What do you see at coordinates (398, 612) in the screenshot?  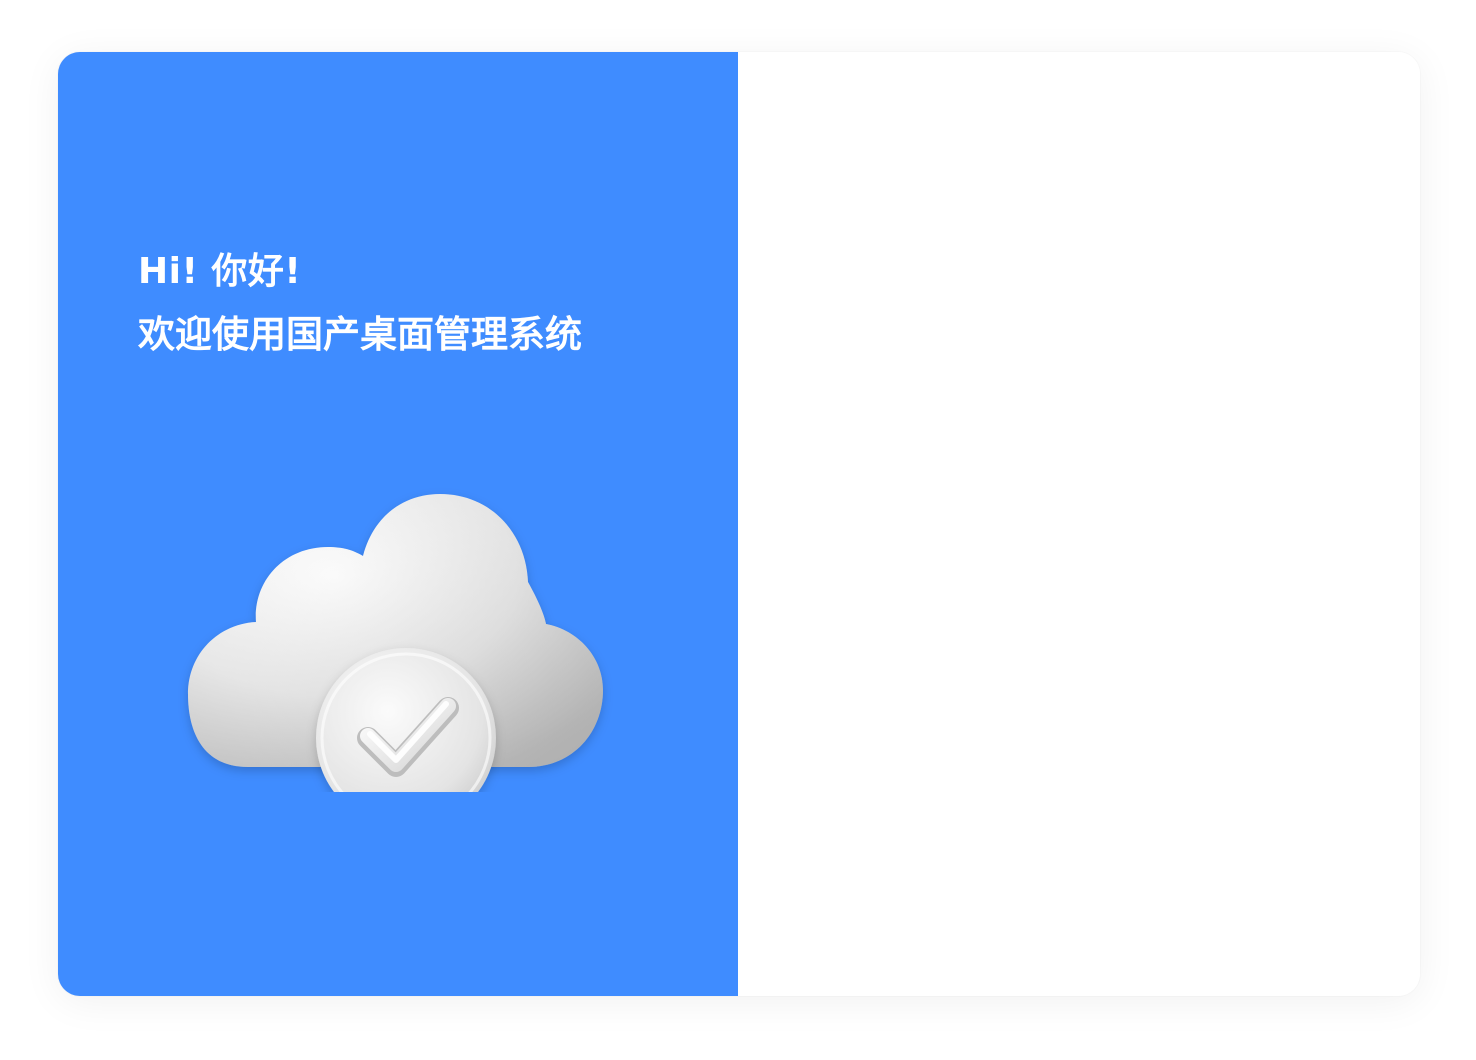 I see `cloud-check-icon` at bounding box center [398, 612].